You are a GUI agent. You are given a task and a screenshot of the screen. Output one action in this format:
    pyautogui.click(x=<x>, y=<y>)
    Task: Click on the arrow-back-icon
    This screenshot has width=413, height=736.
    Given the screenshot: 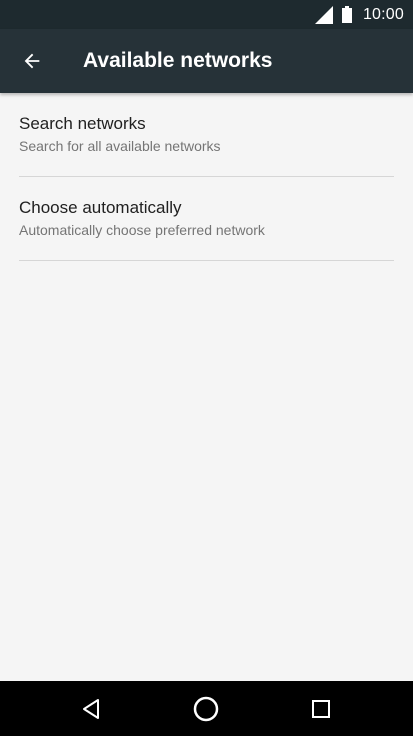 What is the action you would take?
    pyautogui.click(x=32, y=61)
    